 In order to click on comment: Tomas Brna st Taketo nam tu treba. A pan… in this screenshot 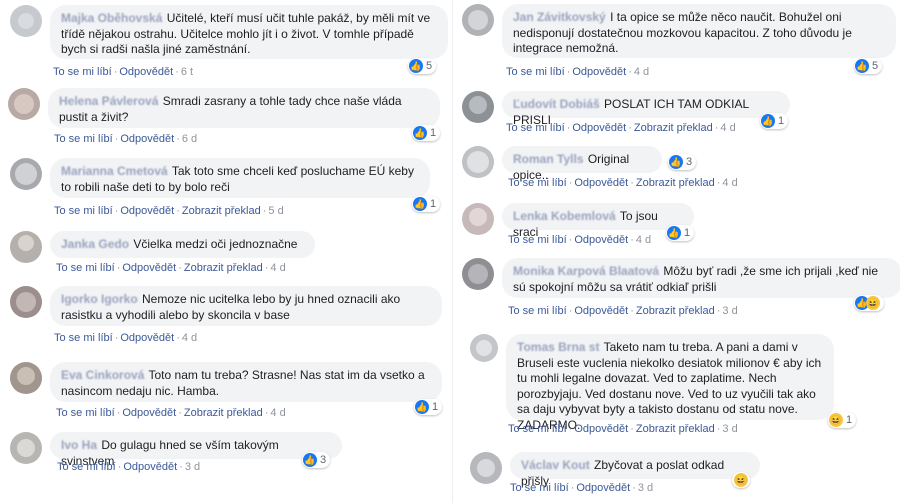, I will do `click(684, 388)`.